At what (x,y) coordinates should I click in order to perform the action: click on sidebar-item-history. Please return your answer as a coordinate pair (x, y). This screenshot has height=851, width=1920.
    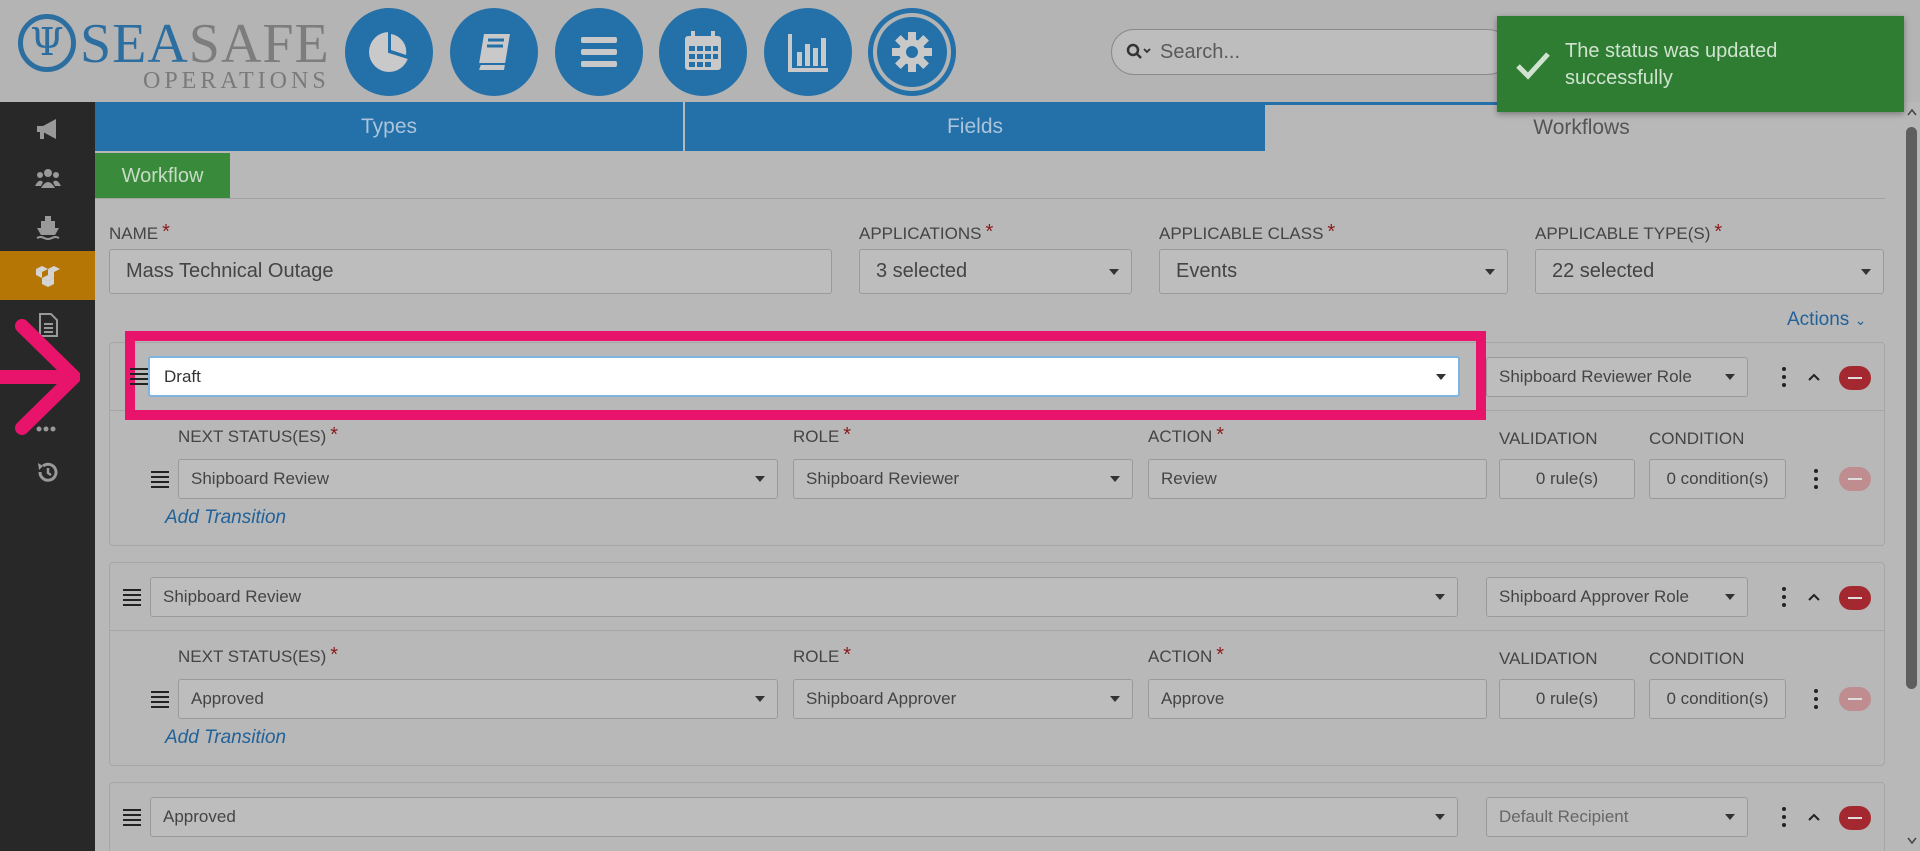
    Looking at the image, I should click on (47, 471).